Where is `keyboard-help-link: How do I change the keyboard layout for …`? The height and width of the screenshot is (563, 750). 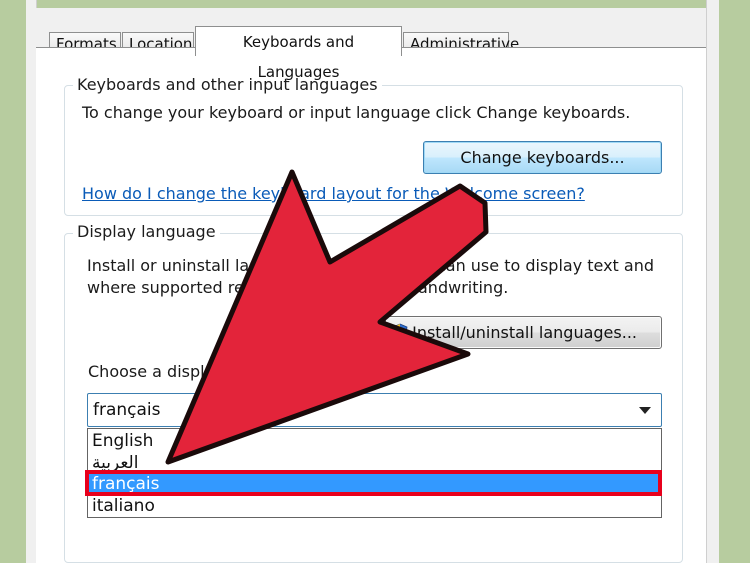 keyboard-help-link: How do I change the keyboard layout for … is located at coordinates (333, 193).